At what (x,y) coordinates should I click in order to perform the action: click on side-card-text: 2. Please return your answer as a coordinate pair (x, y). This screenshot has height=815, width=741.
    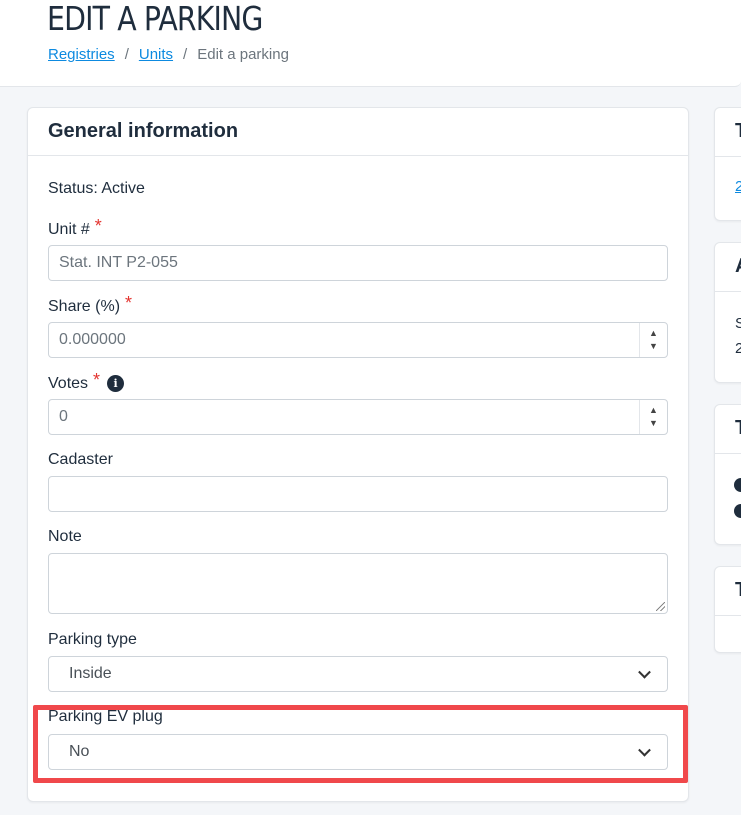
    Looking at the image, I should click on (738, 348).